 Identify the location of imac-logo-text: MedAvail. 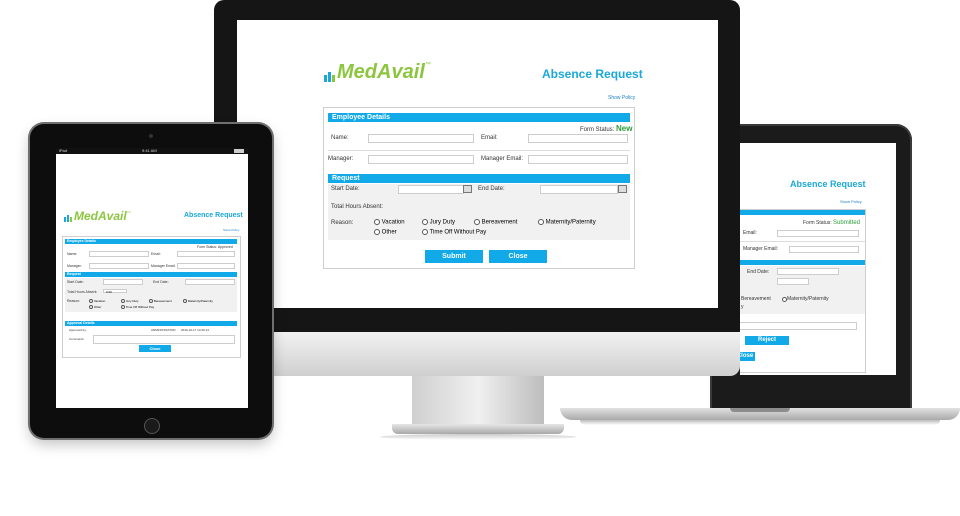
(381, 72).